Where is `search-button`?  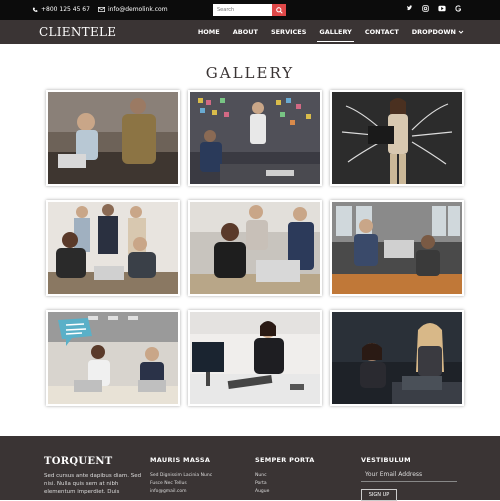 search-button is located at coordinates (279, 10).